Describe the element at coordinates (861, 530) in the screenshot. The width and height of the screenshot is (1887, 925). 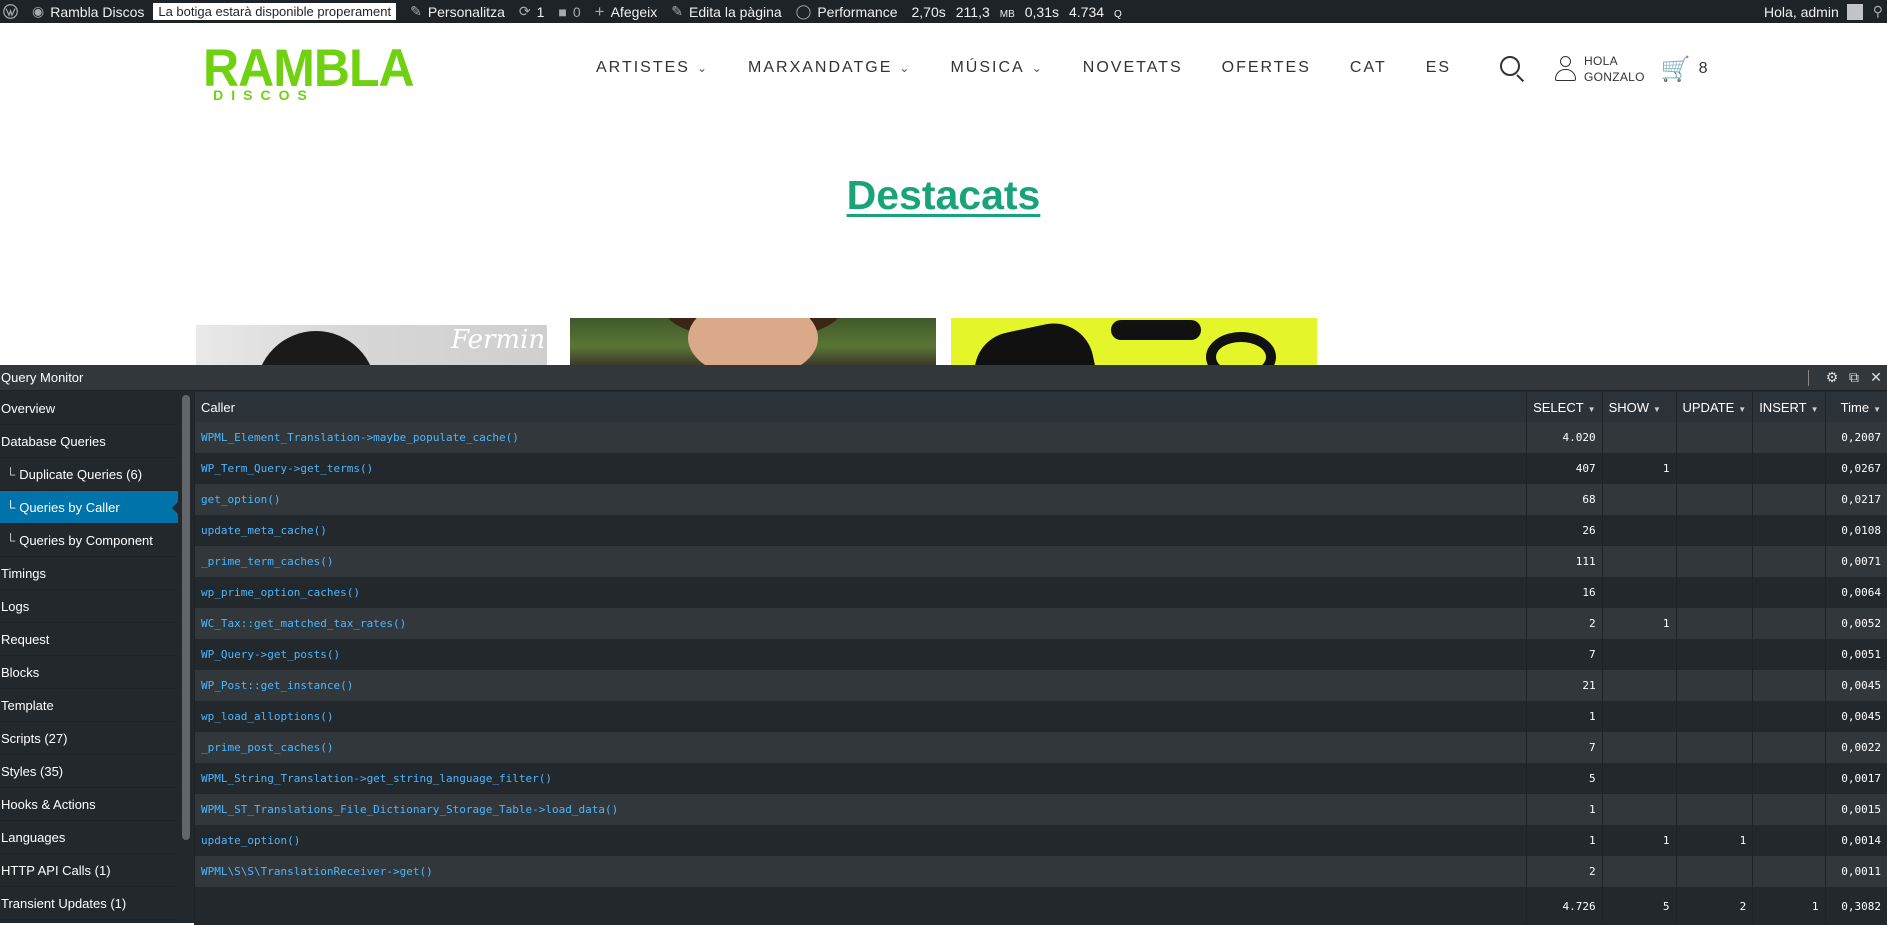
I see `caller-link: update_meta_cache()` at that location.